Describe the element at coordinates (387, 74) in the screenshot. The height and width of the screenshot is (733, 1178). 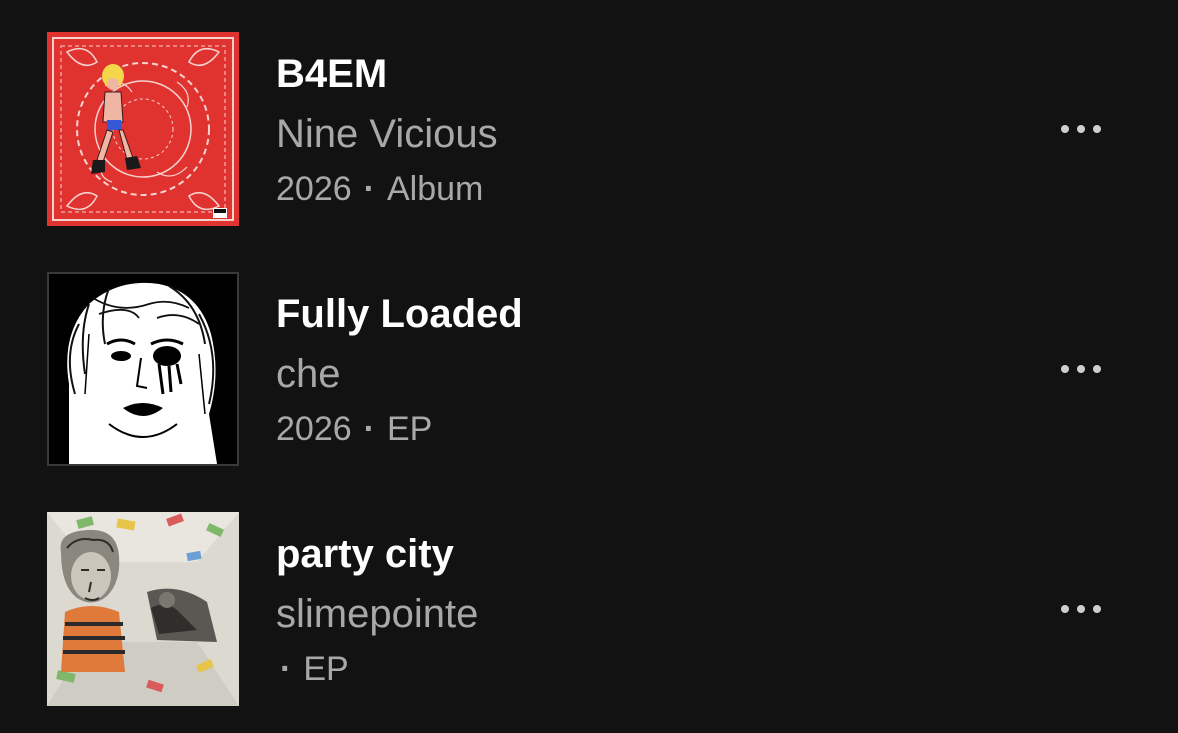
I see `release-title: B4EM` at that location.